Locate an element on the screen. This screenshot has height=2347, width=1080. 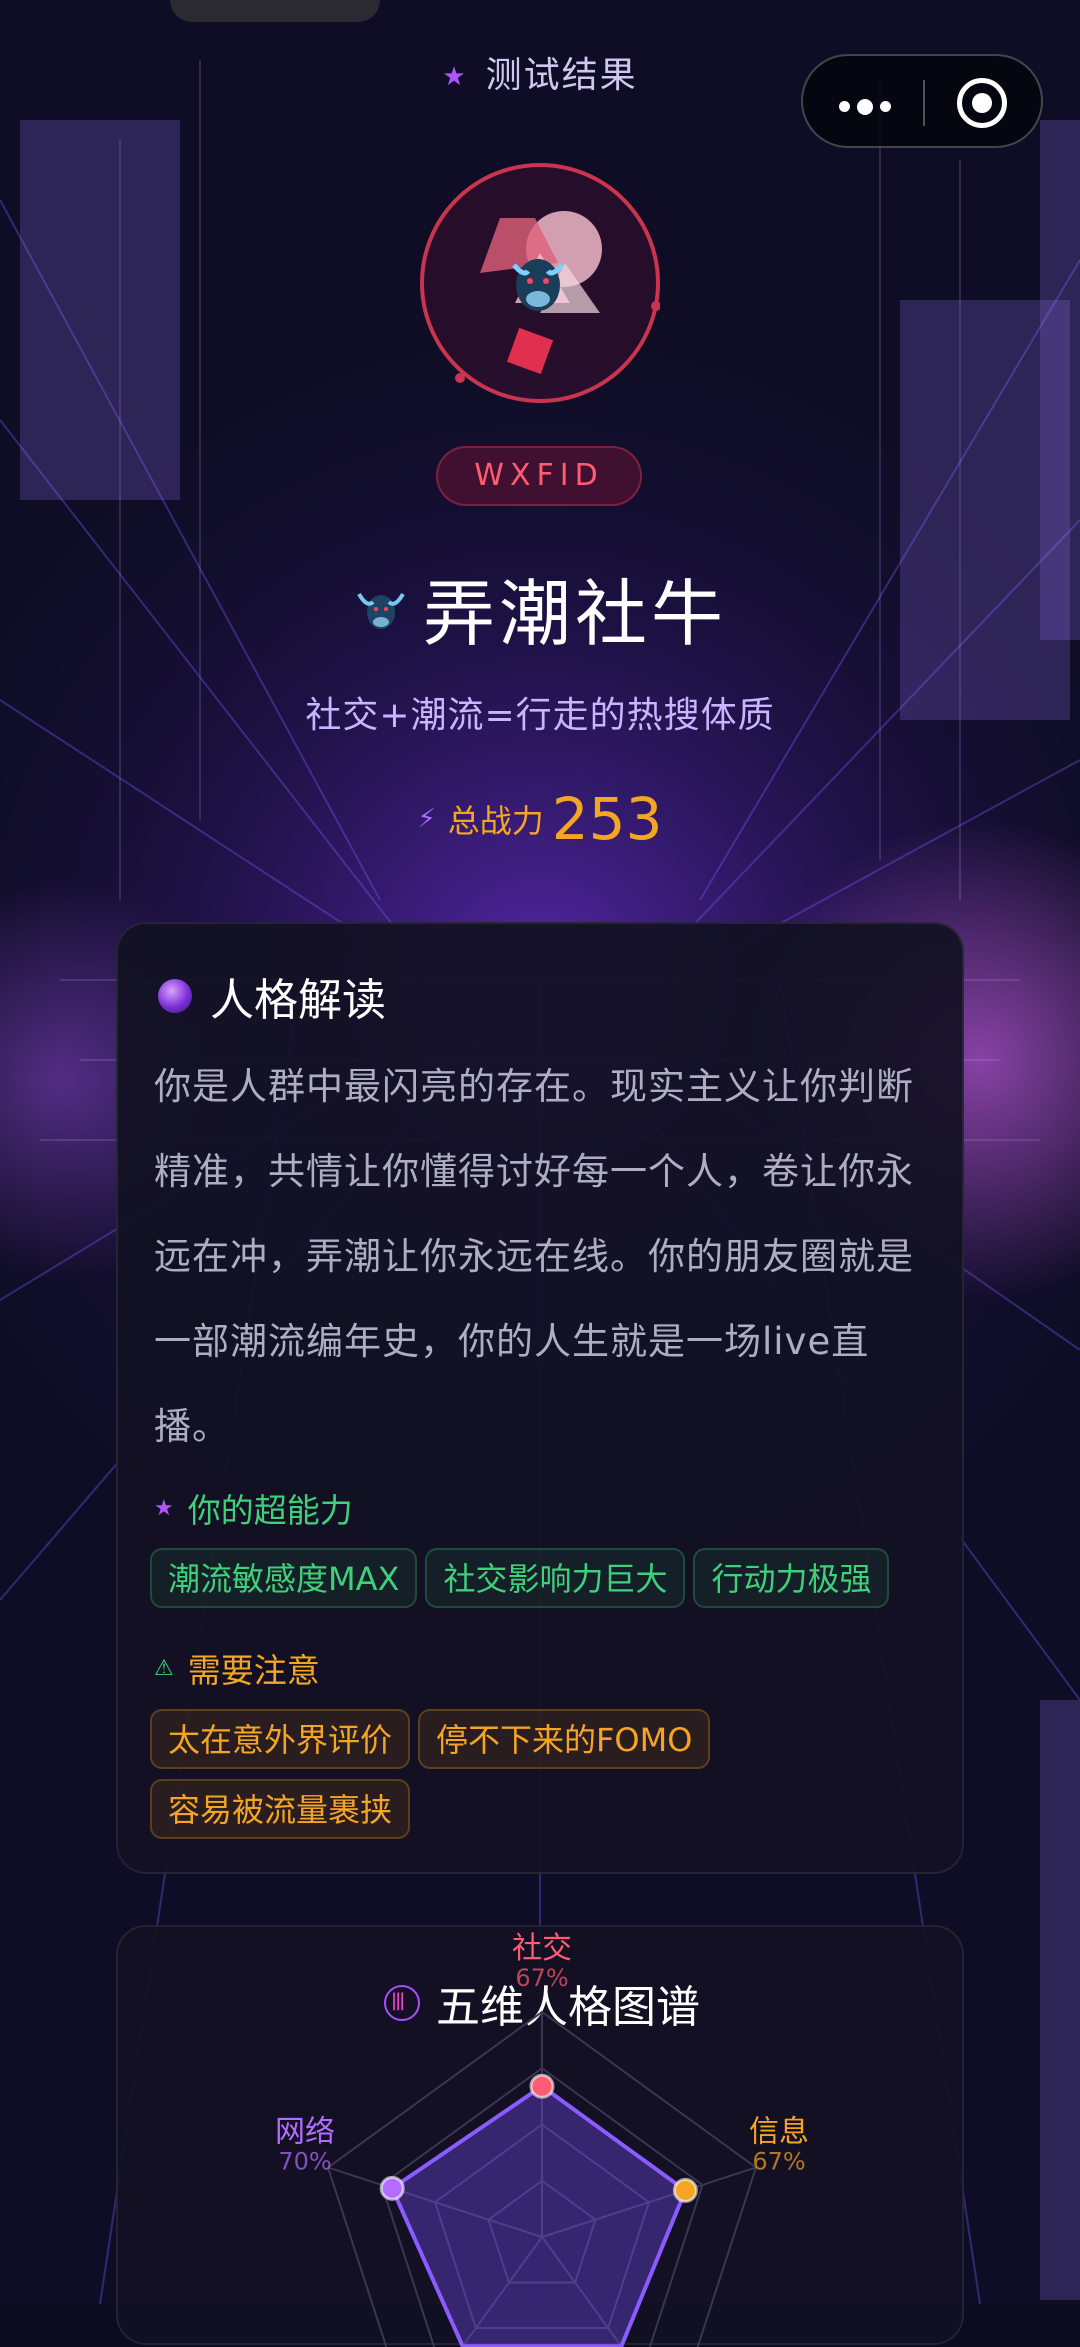
caution-tag: 太在意外界评价 is located at coordinates (280, 1739).